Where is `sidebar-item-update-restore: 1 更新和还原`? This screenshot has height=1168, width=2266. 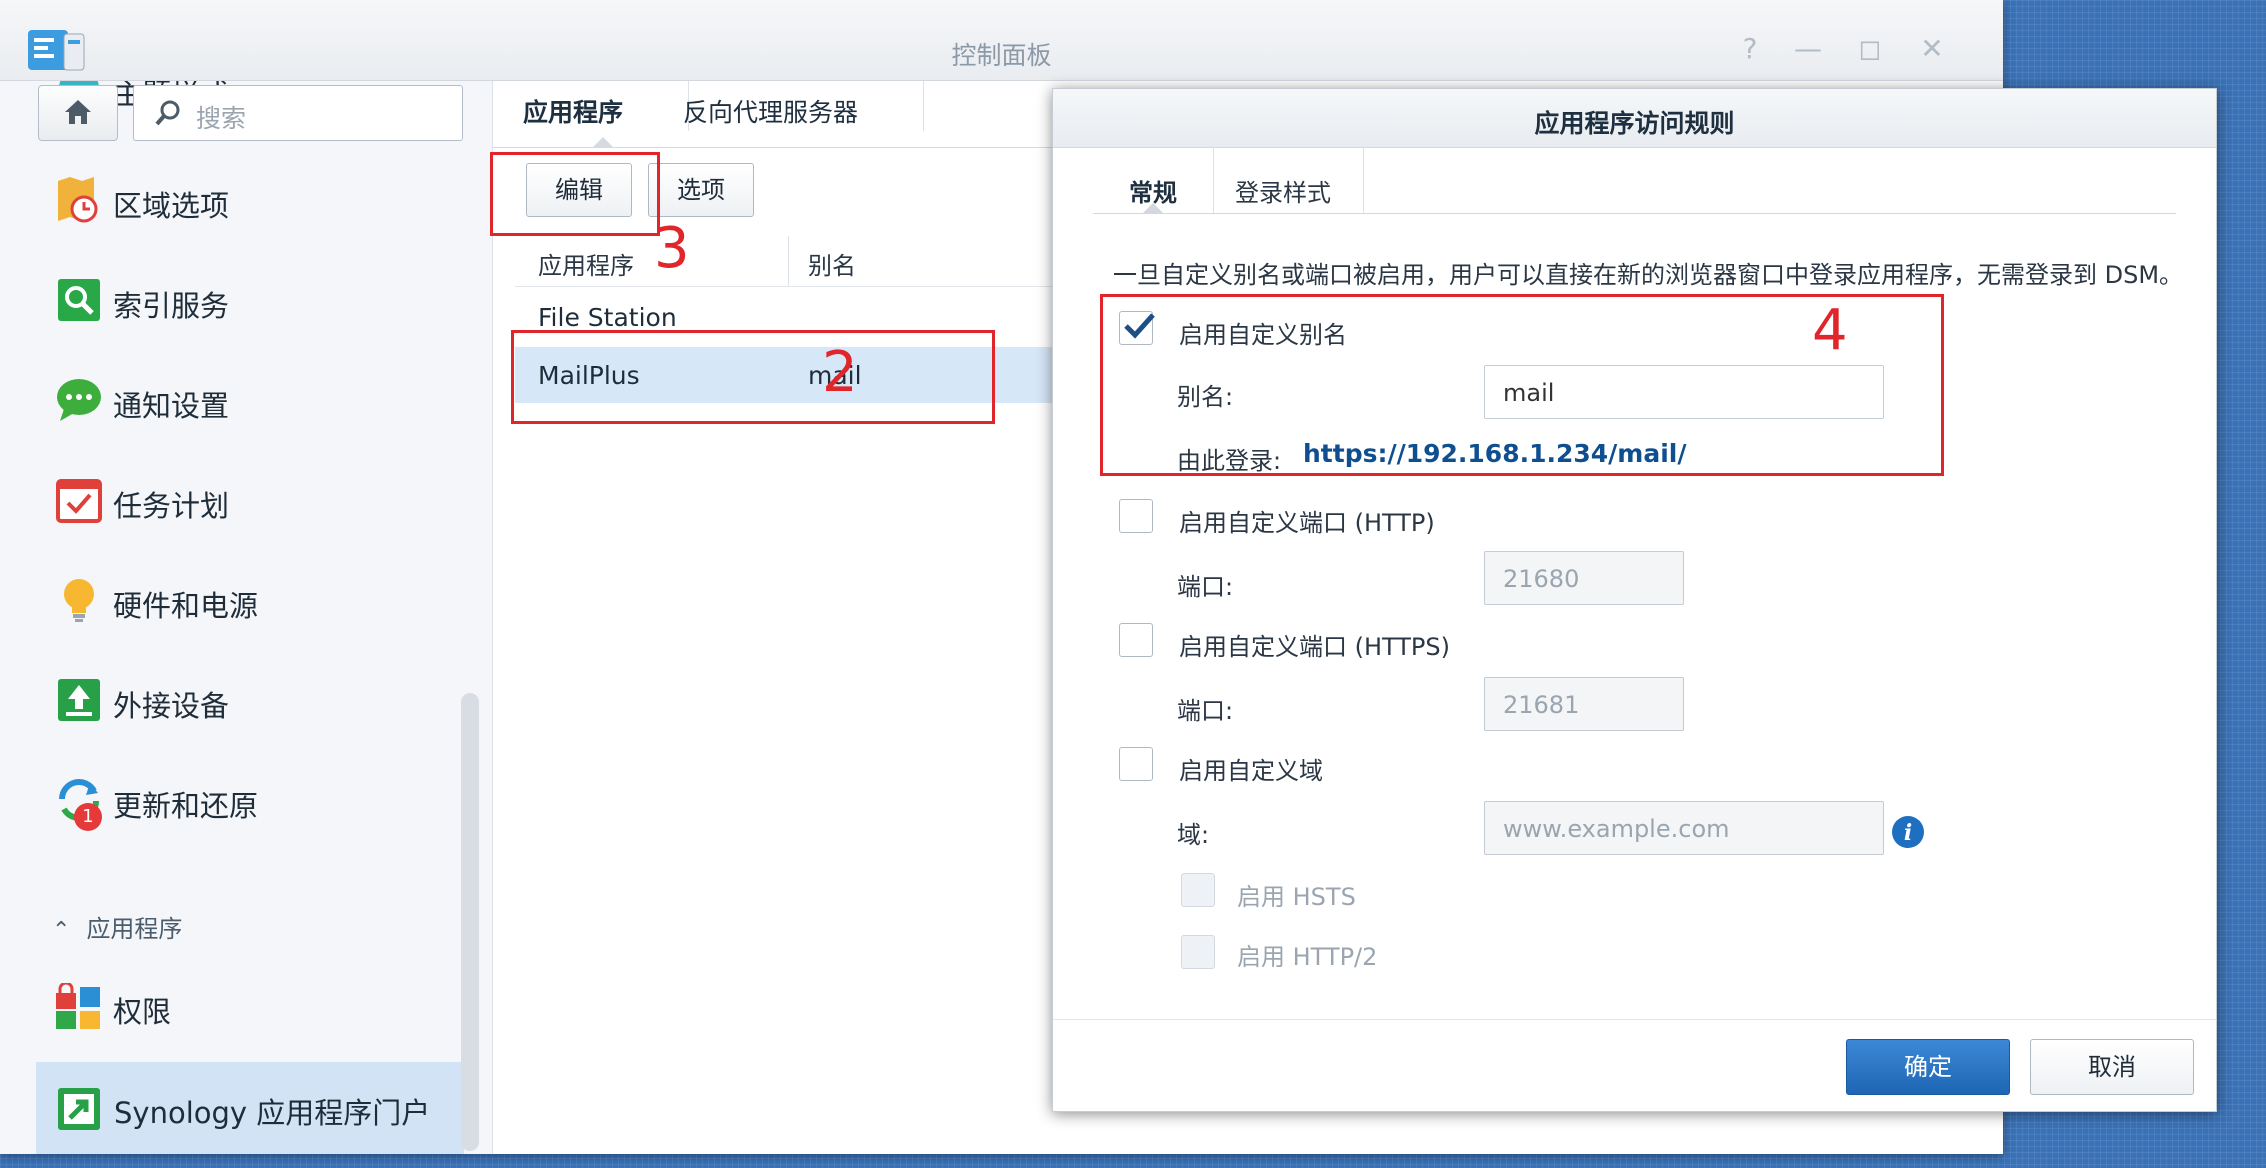
sidebar-item-update-restore: 1 更新和还原 is located at coordinates (235, 800).